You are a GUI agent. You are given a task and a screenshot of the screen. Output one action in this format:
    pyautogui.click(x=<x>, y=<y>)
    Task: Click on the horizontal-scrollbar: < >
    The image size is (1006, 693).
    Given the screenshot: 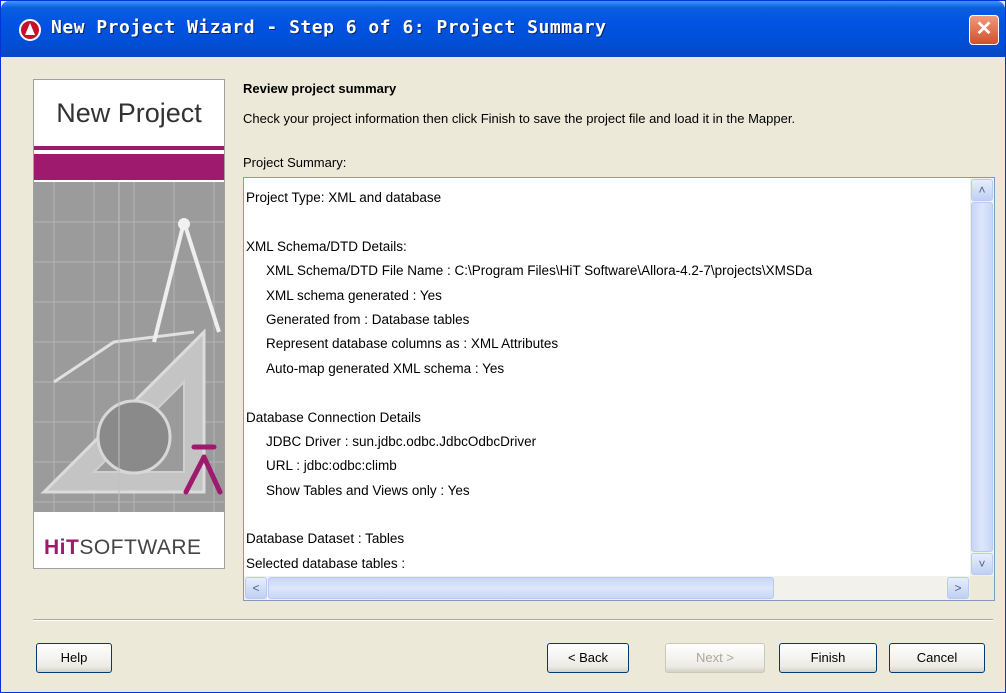 What is the action you would take?
    pyautogui.click(x=619, y=588)
    